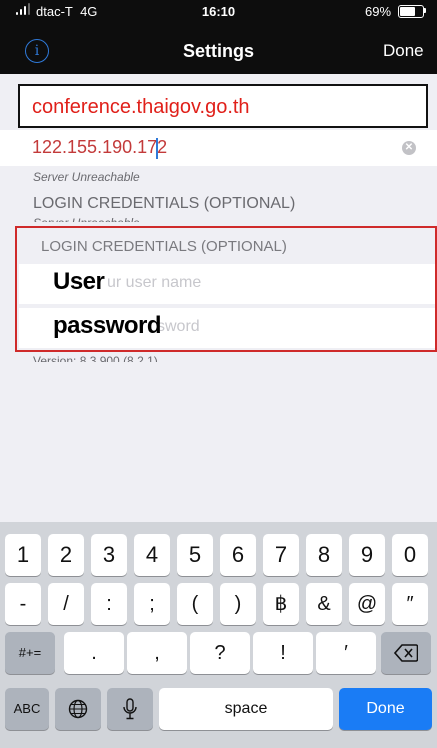 The width and height of the screenshot is (437, 748). I want to click on password-field: sword password, so click(227, 328).